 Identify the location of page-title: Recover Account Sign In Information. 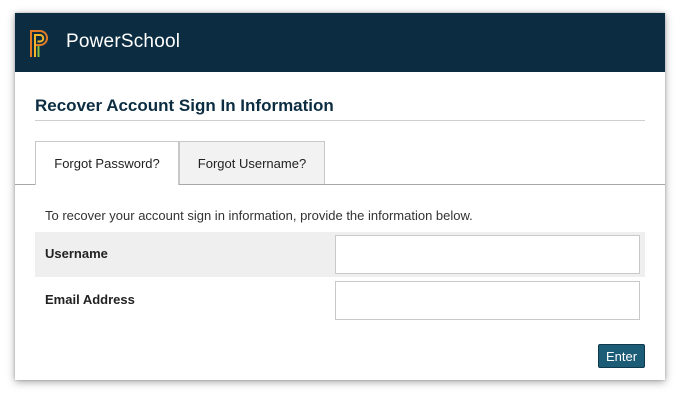
(184, 105).